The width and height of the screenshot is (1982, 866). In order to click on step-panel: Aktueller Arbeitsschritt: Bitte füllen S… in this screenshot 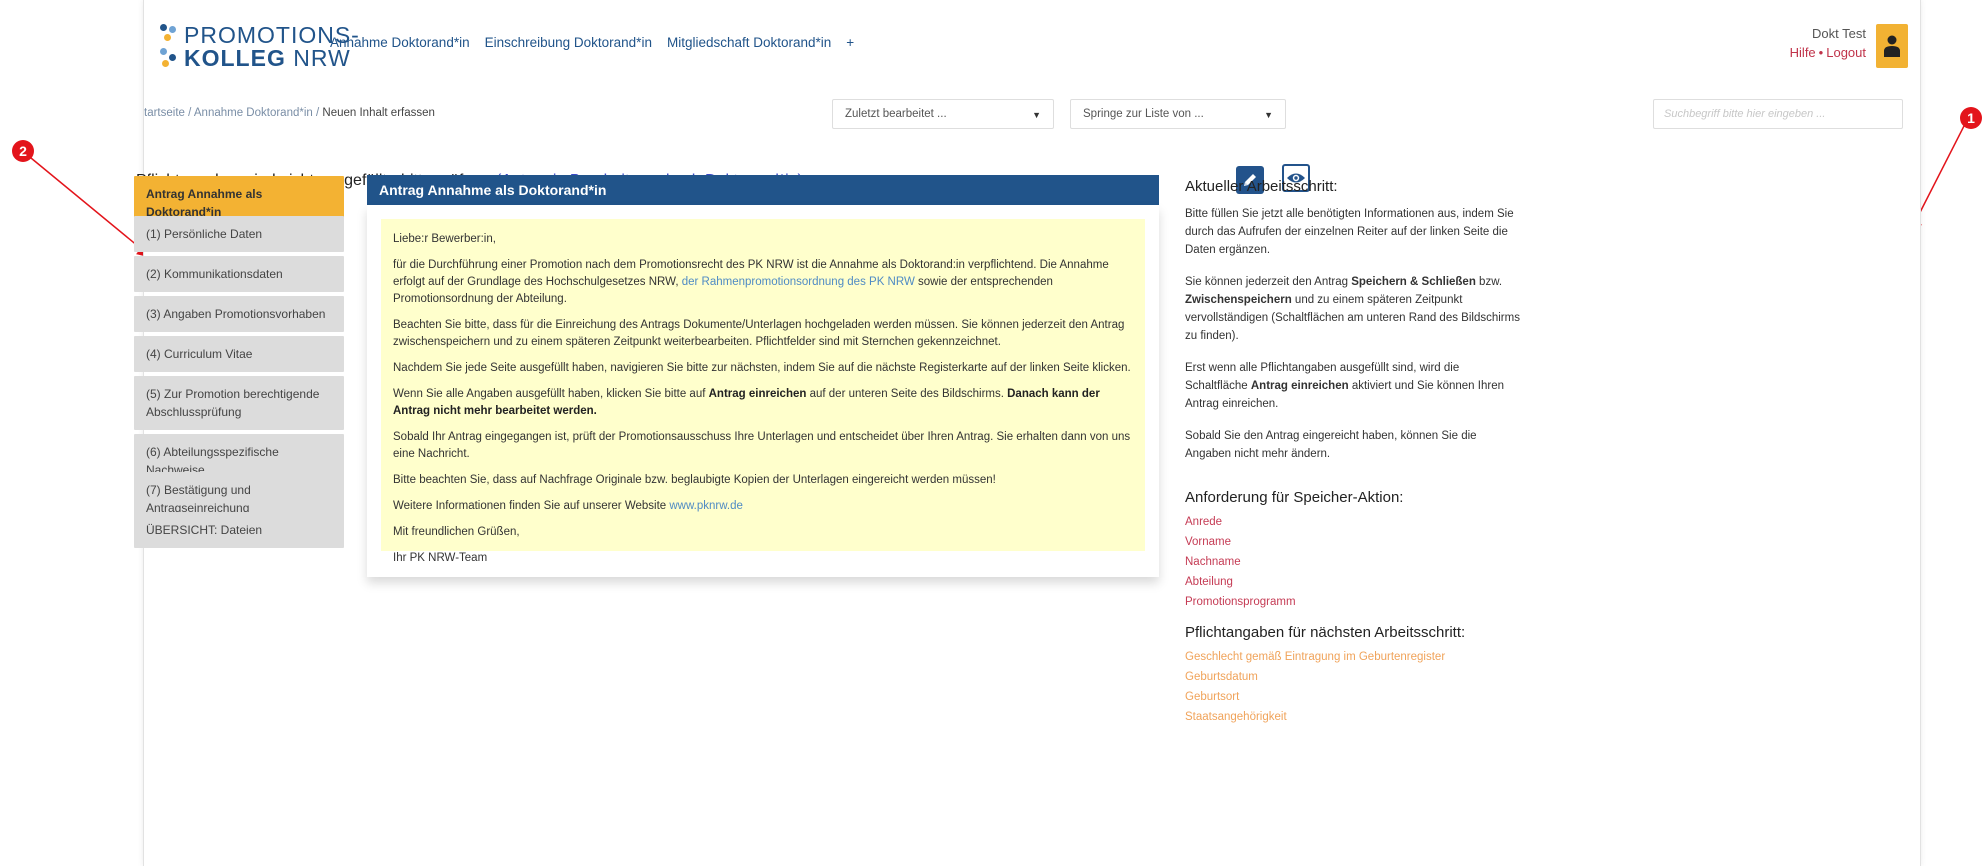, I will do `click(1355, 452)`.